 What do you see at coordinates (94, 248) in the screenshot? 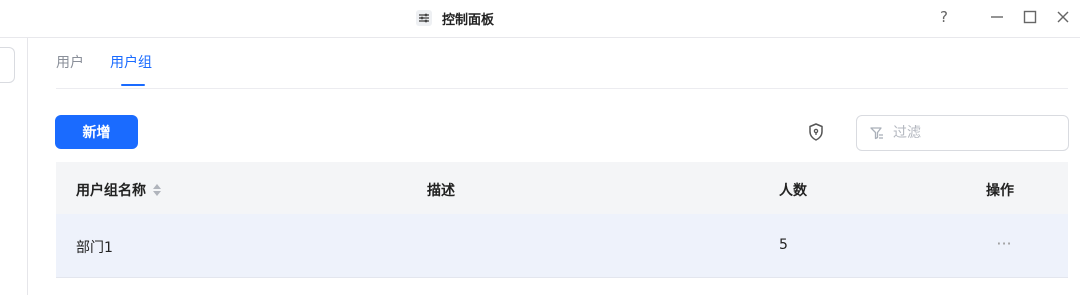
I see `group-name-cell: 部门1` at bounding box center [94, 248].